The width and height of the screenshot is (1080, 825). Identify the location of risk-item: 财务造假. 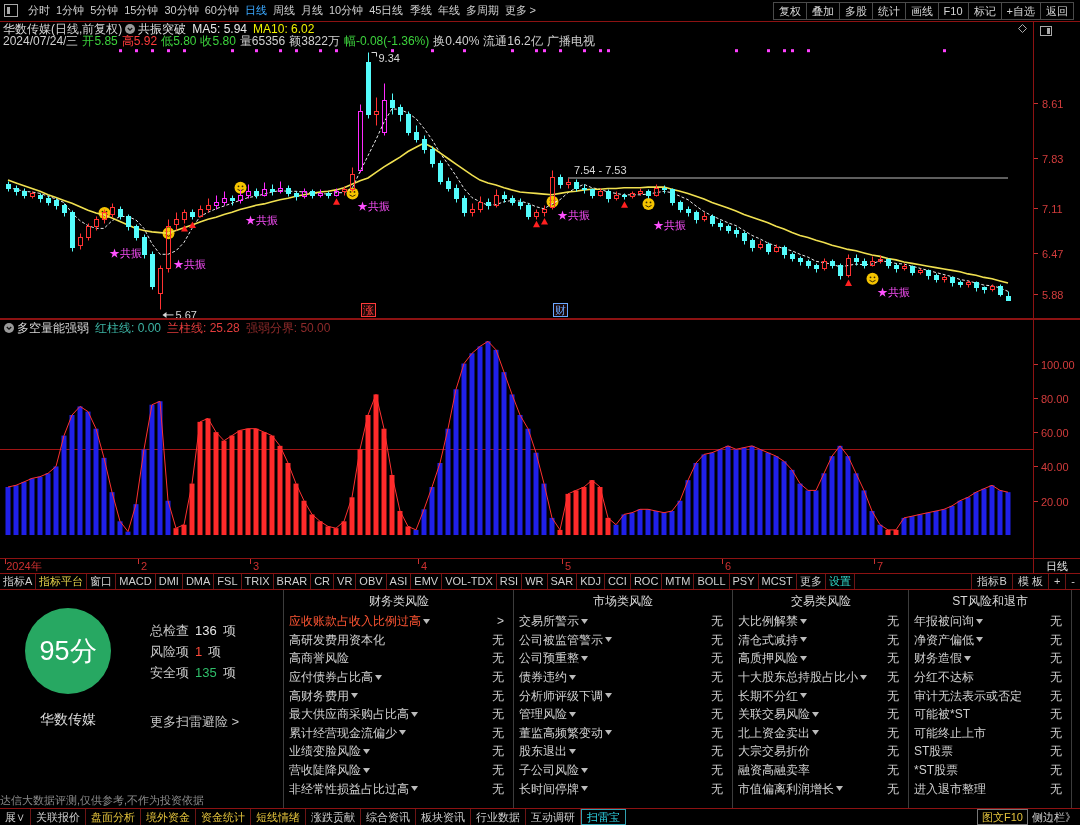
(938, 658).